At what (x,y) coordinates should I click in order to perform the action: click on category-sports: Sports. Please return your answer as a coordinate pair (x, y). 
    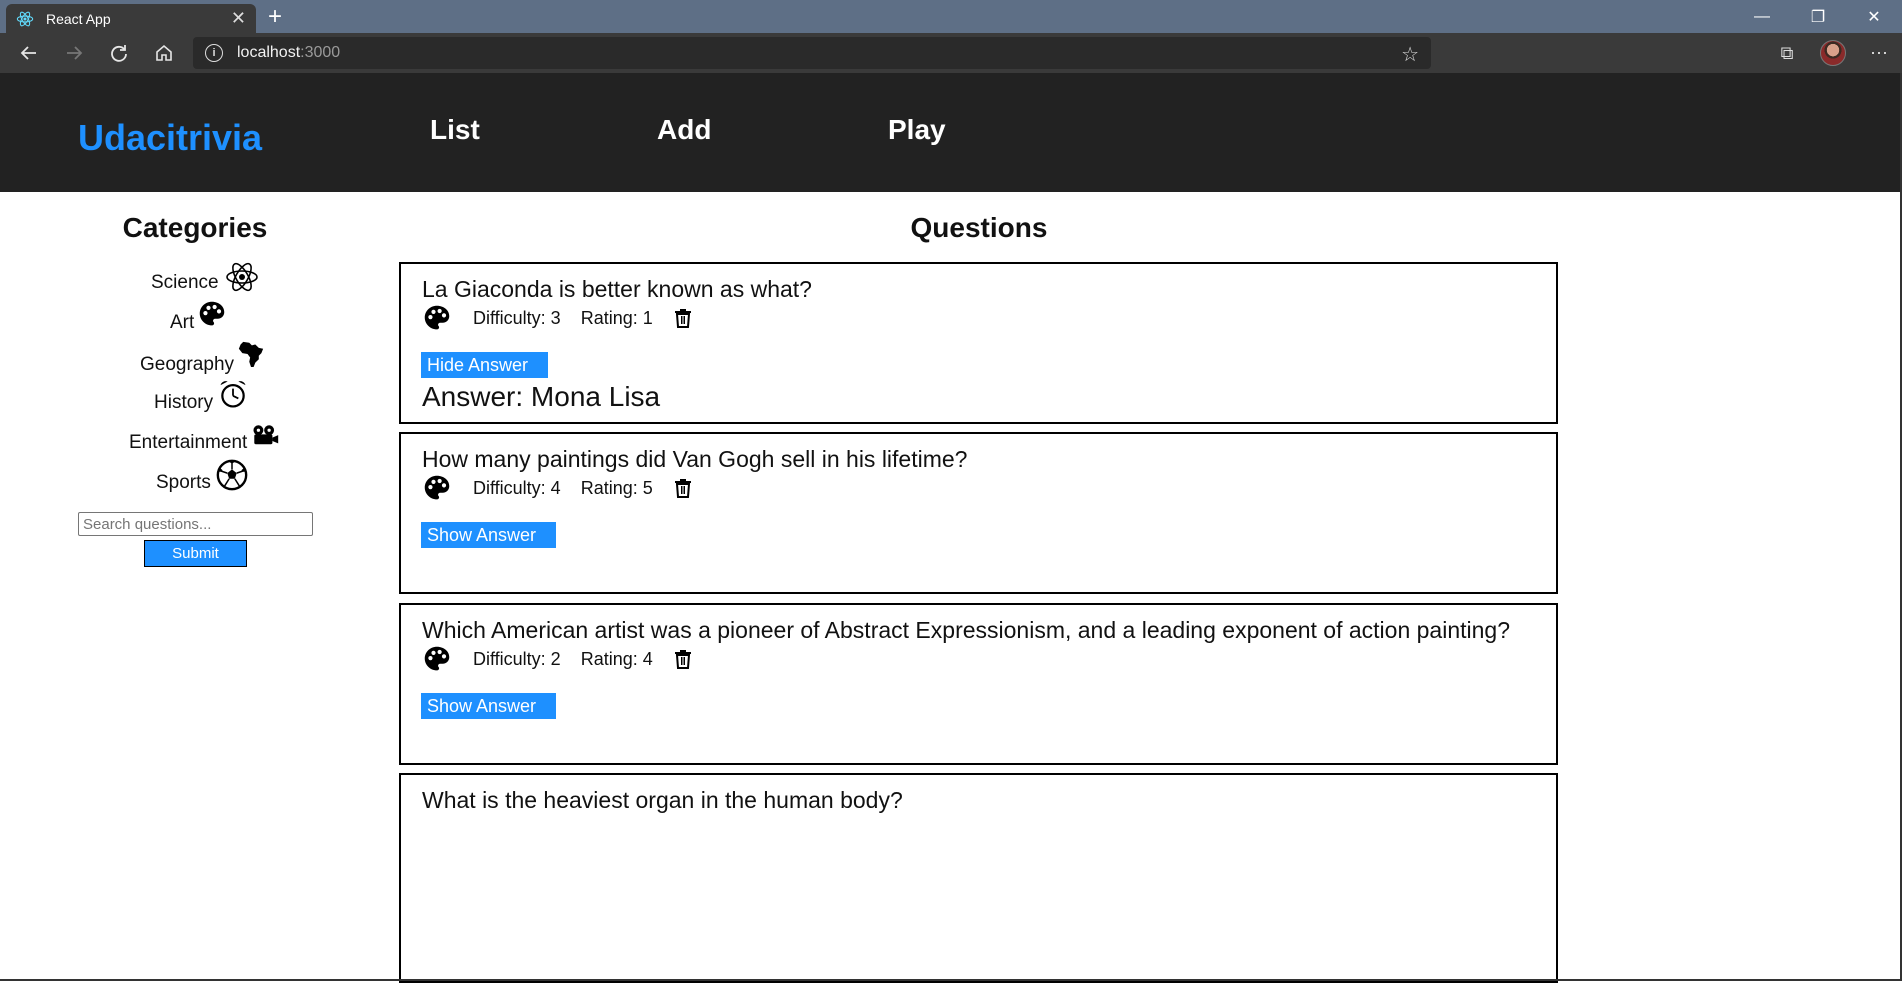
    Looking at the image, I should click on (202, 476).